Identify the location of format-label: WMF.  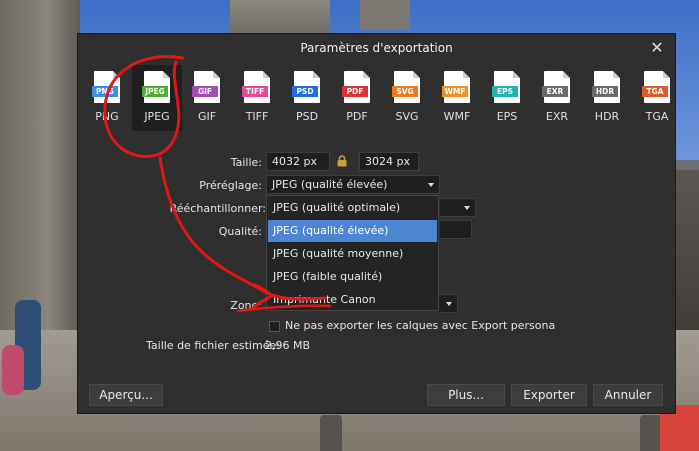
(457, 116).